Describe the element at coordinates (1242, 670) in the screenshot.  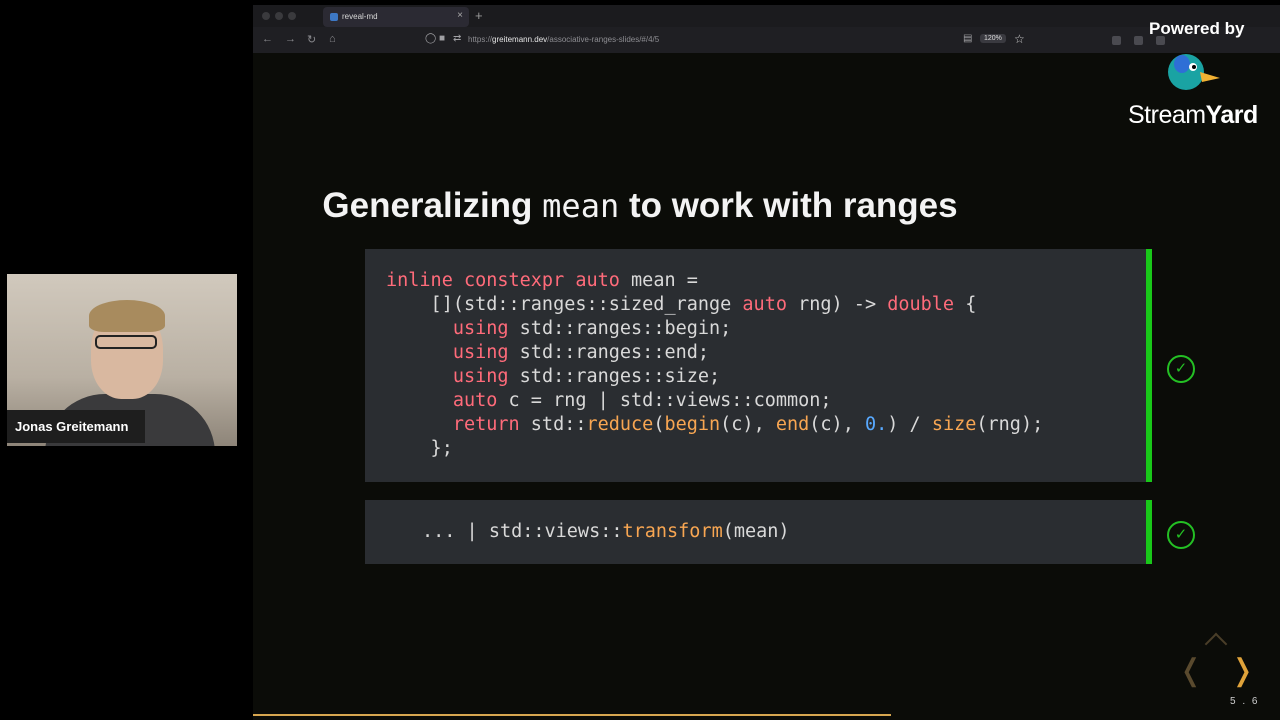
I see `nav-right-icon: ❭` at that location.